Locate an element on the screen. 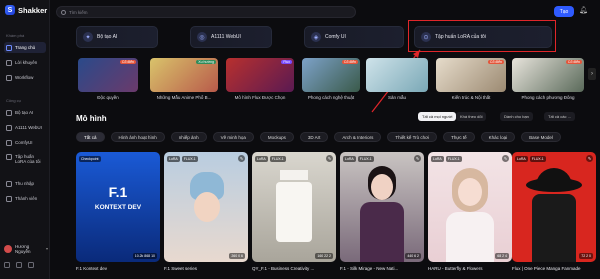  category-label: Phong cách nghệ thuật is located at coordinates (331, 97).